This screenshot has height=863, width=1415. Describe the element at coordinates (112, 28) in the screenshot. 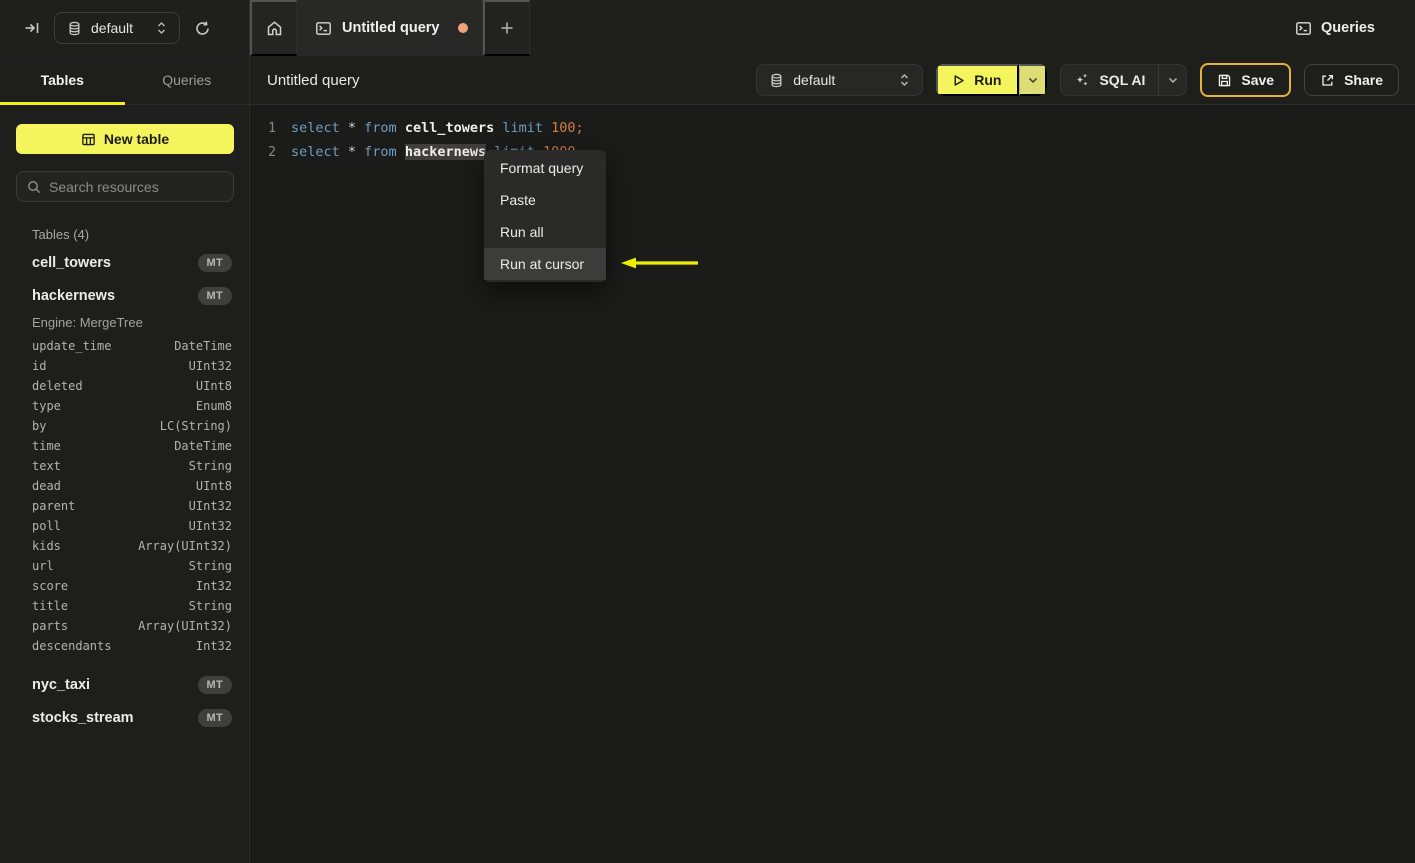

I see `topbar-database-value: default` at that location.